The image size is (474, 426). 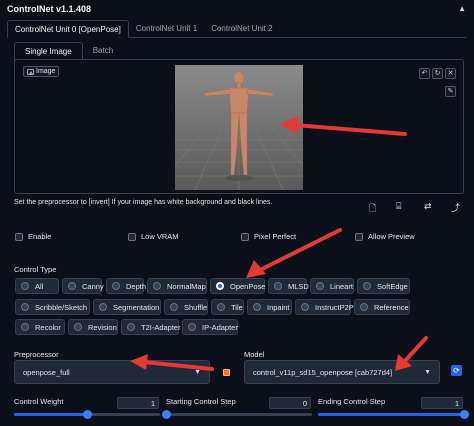 I want to click on controlnet-title: ControlNet v1.1.408, so click(x=49, y=9).